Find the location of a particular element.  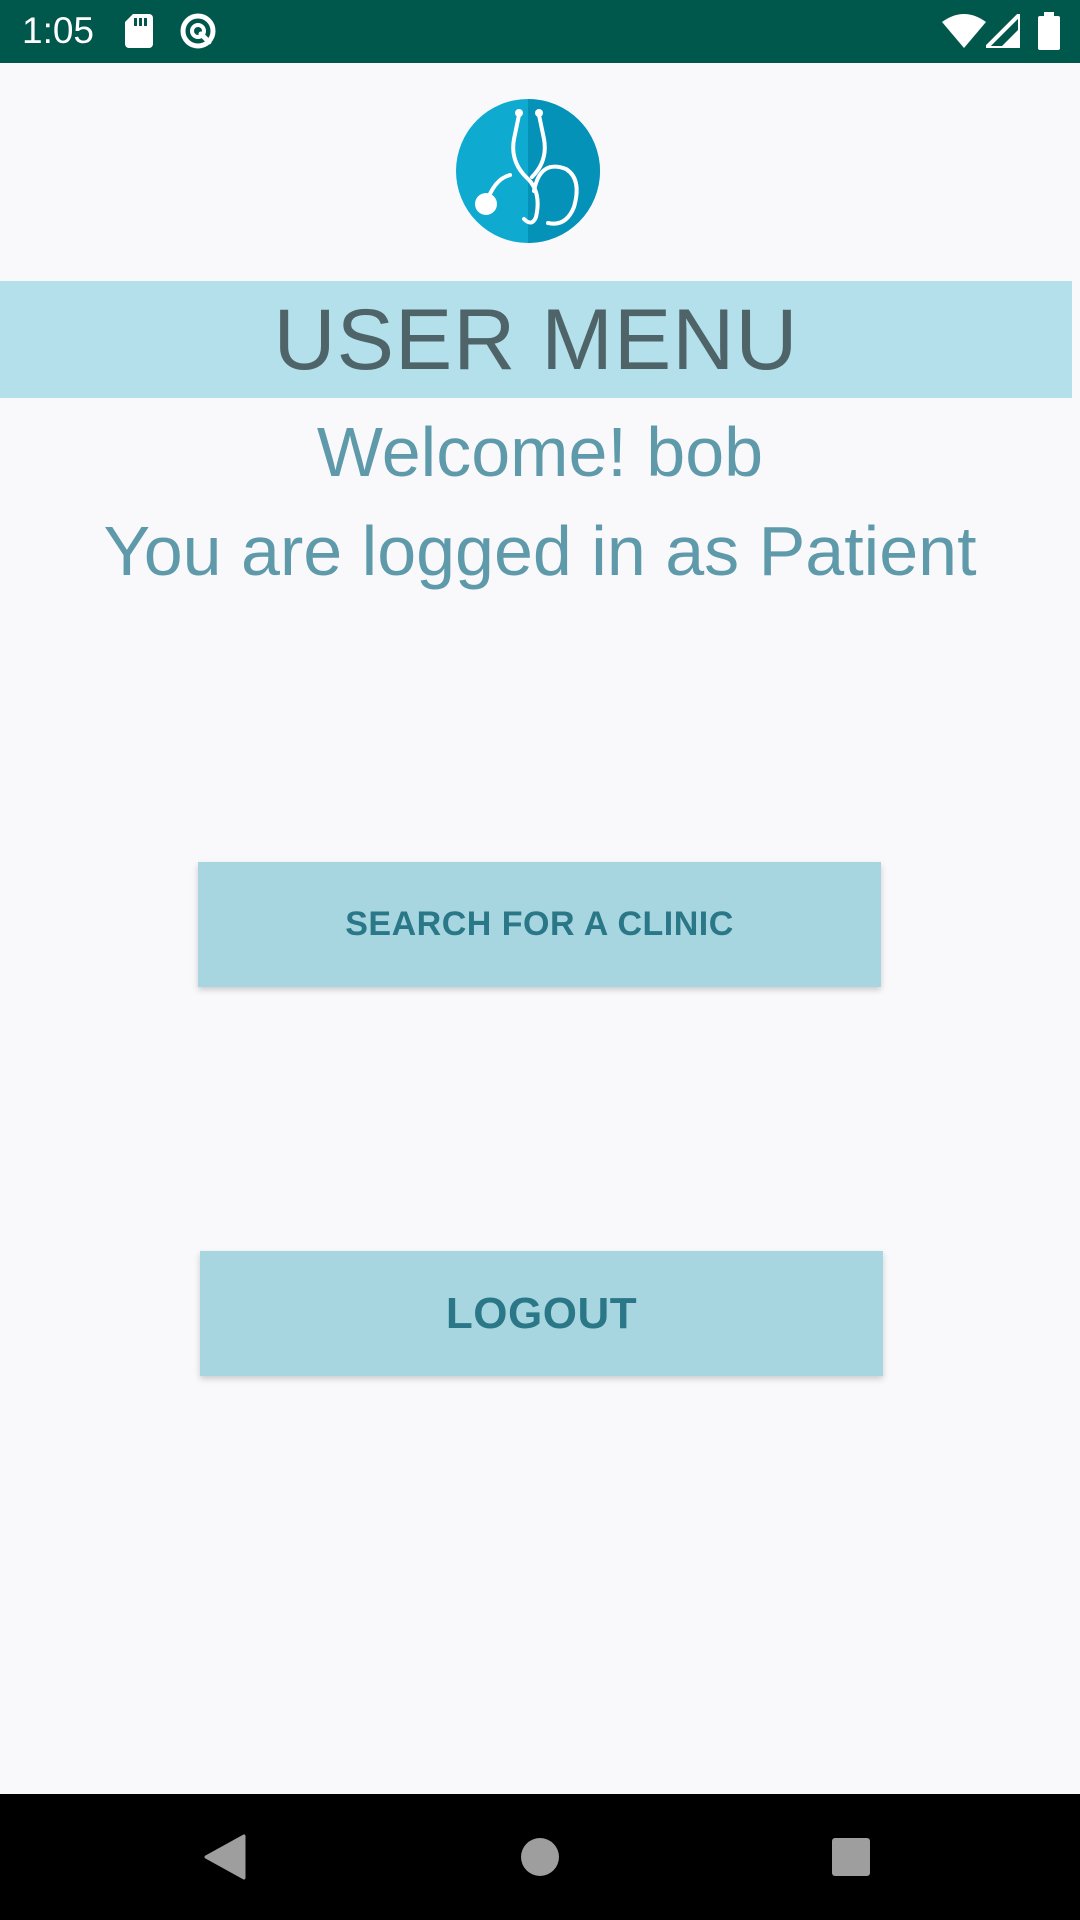

recents-icon is located at coordinates (851, 1857).